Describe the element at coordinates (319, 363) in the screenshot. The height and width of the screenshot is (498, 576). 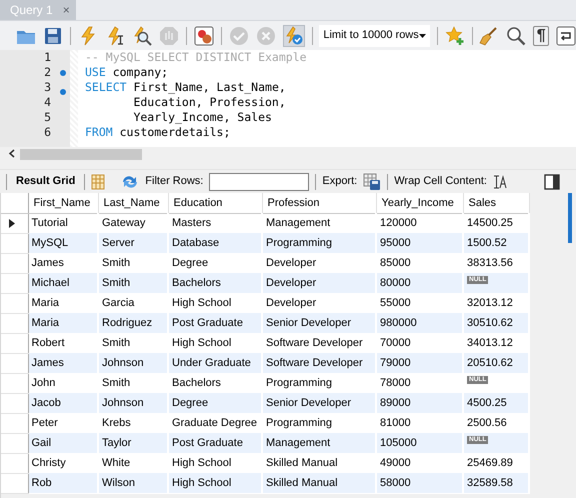
I see `table-cell: Software Developer` at that location.